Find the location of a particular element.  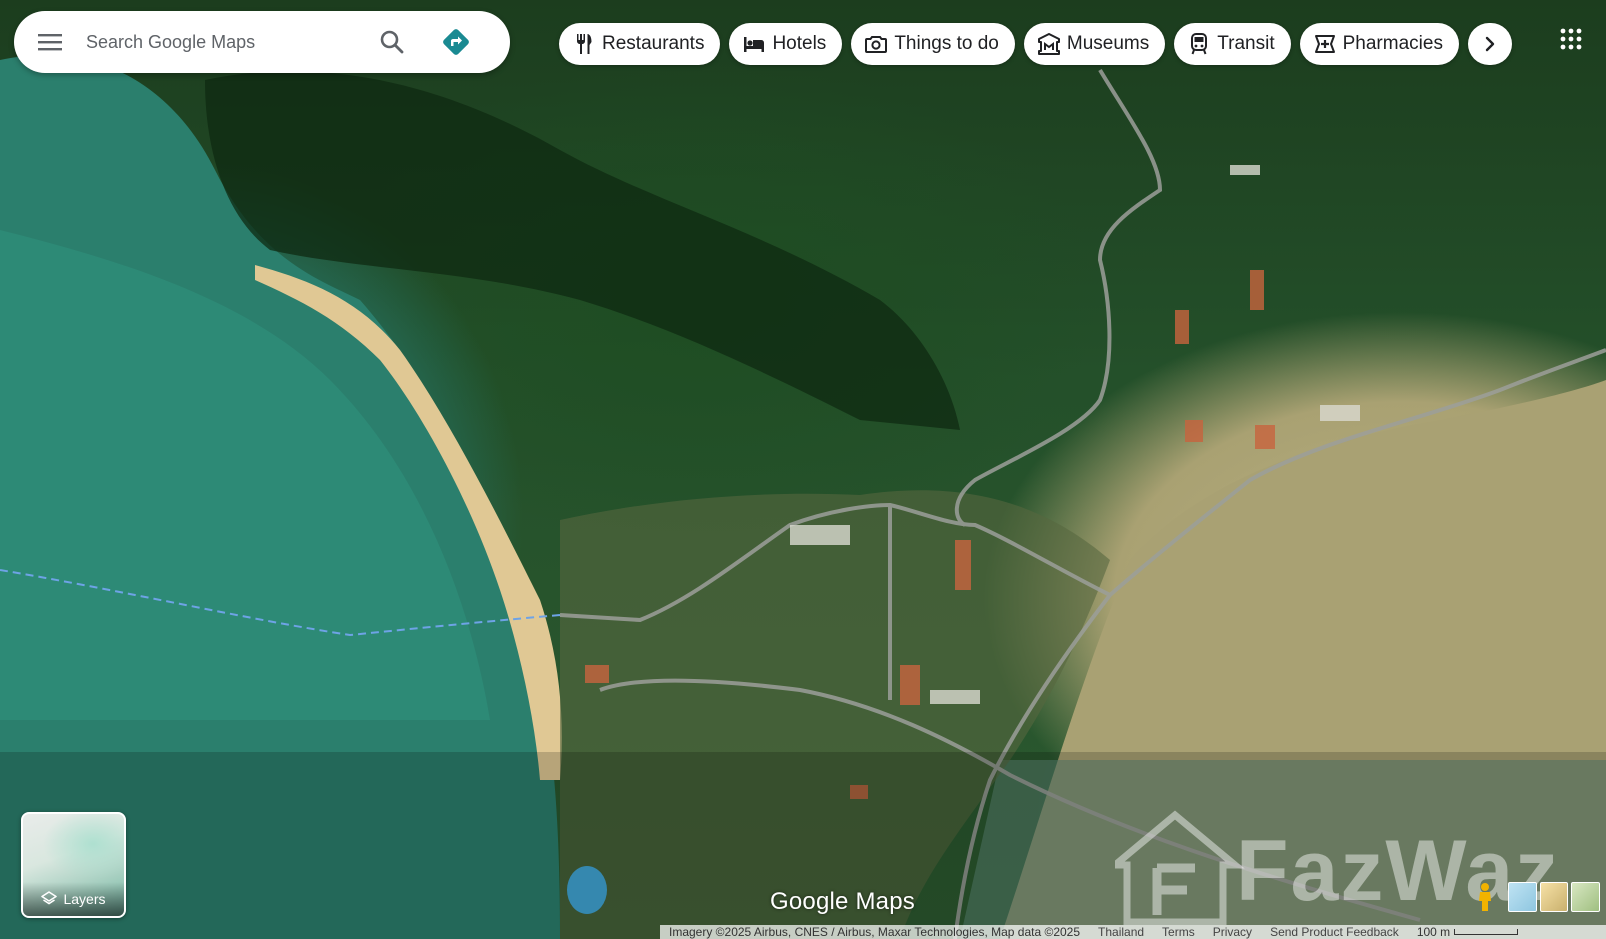

camera-icon is located at coordinates (876, 44).